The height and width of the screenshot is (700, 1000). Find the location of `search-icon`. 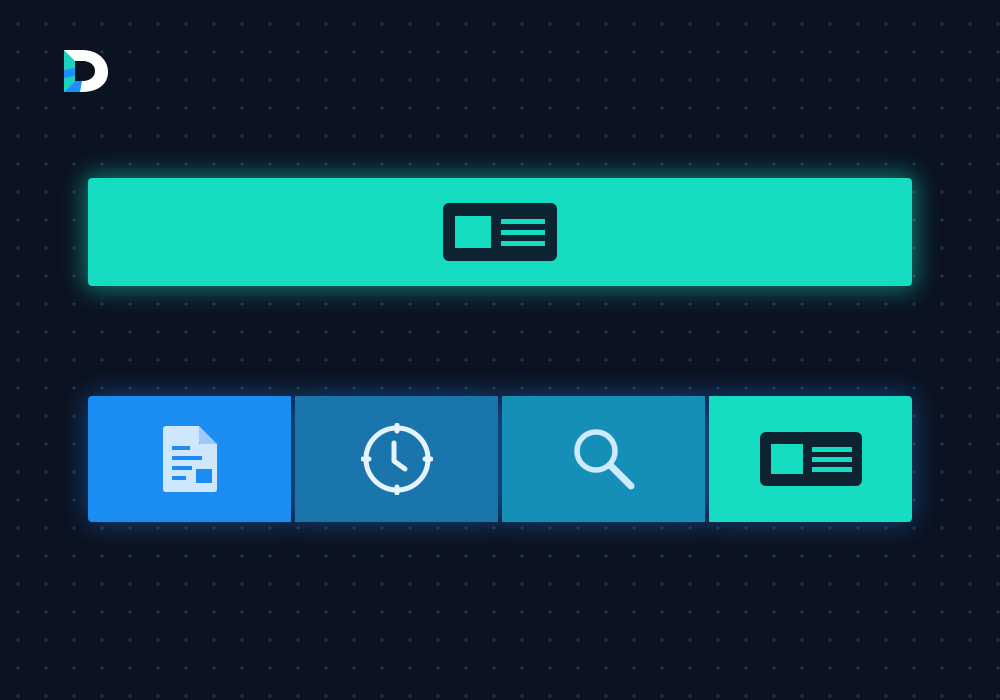

search-icon is located at coordinates (604, 459).